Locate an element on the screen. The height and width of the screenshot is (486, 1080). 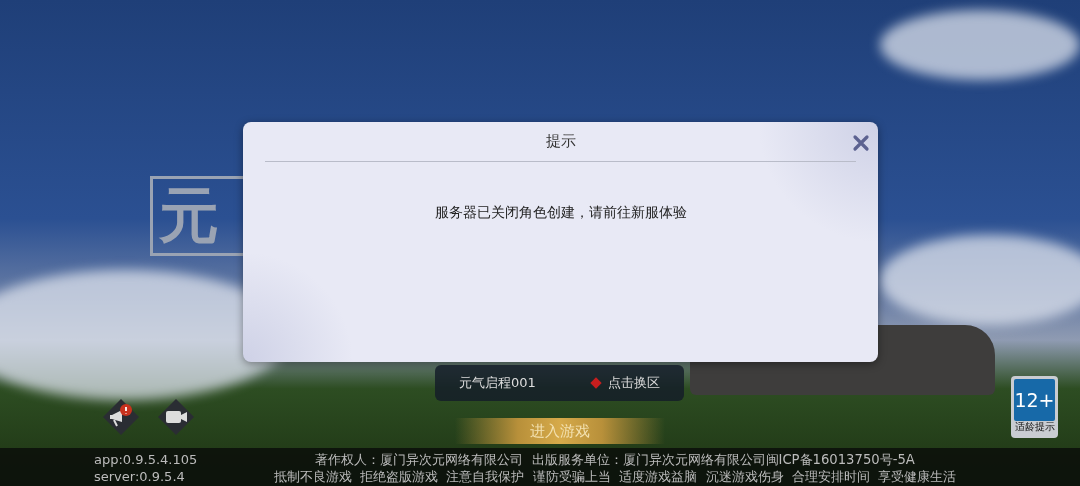
version-text: server:0.9.5.4 is located at coordinates (140, 476).